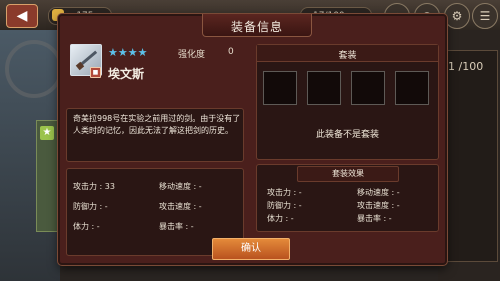 Image resolution: width=500 pixels, height=281 pixels. Describe the element at coordinates (347, 135) in the screenshot. I see `set-none-text: 此装备不是套装` at that location.